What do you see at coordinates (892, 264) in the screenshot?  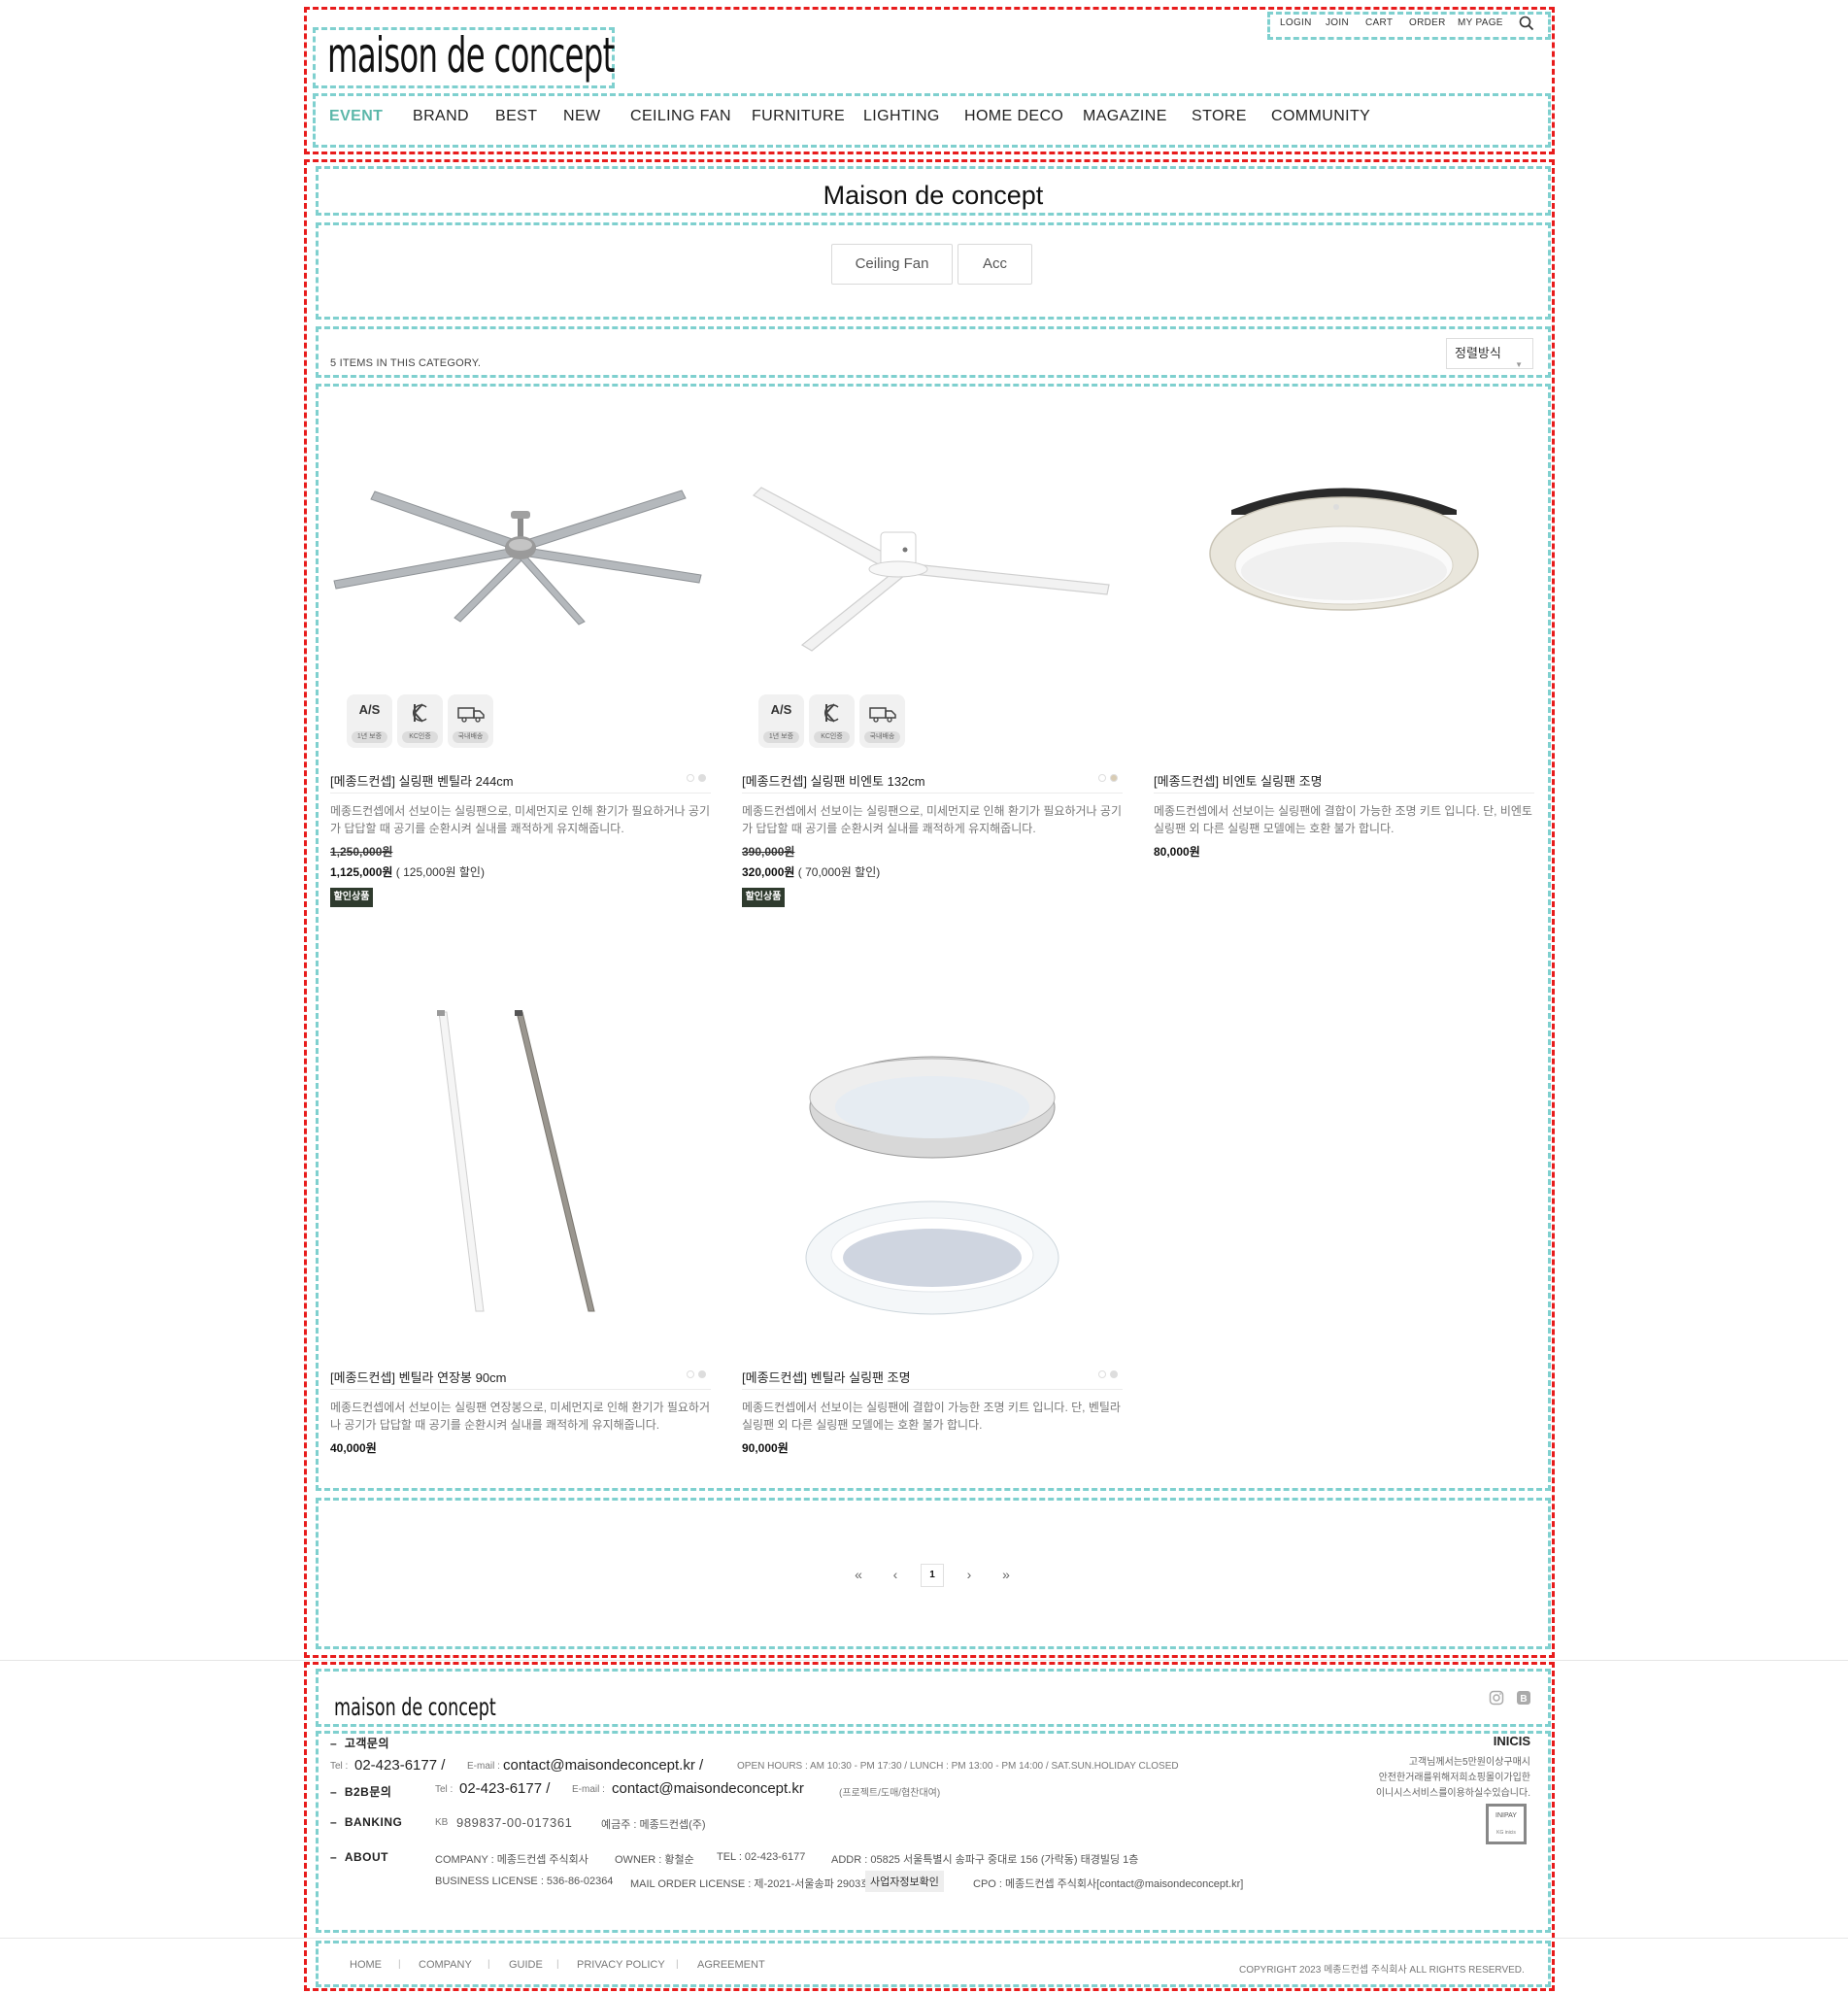 I see `tab-ceiling-fan: Ceiling Fan` at bounding box center [892, 264].